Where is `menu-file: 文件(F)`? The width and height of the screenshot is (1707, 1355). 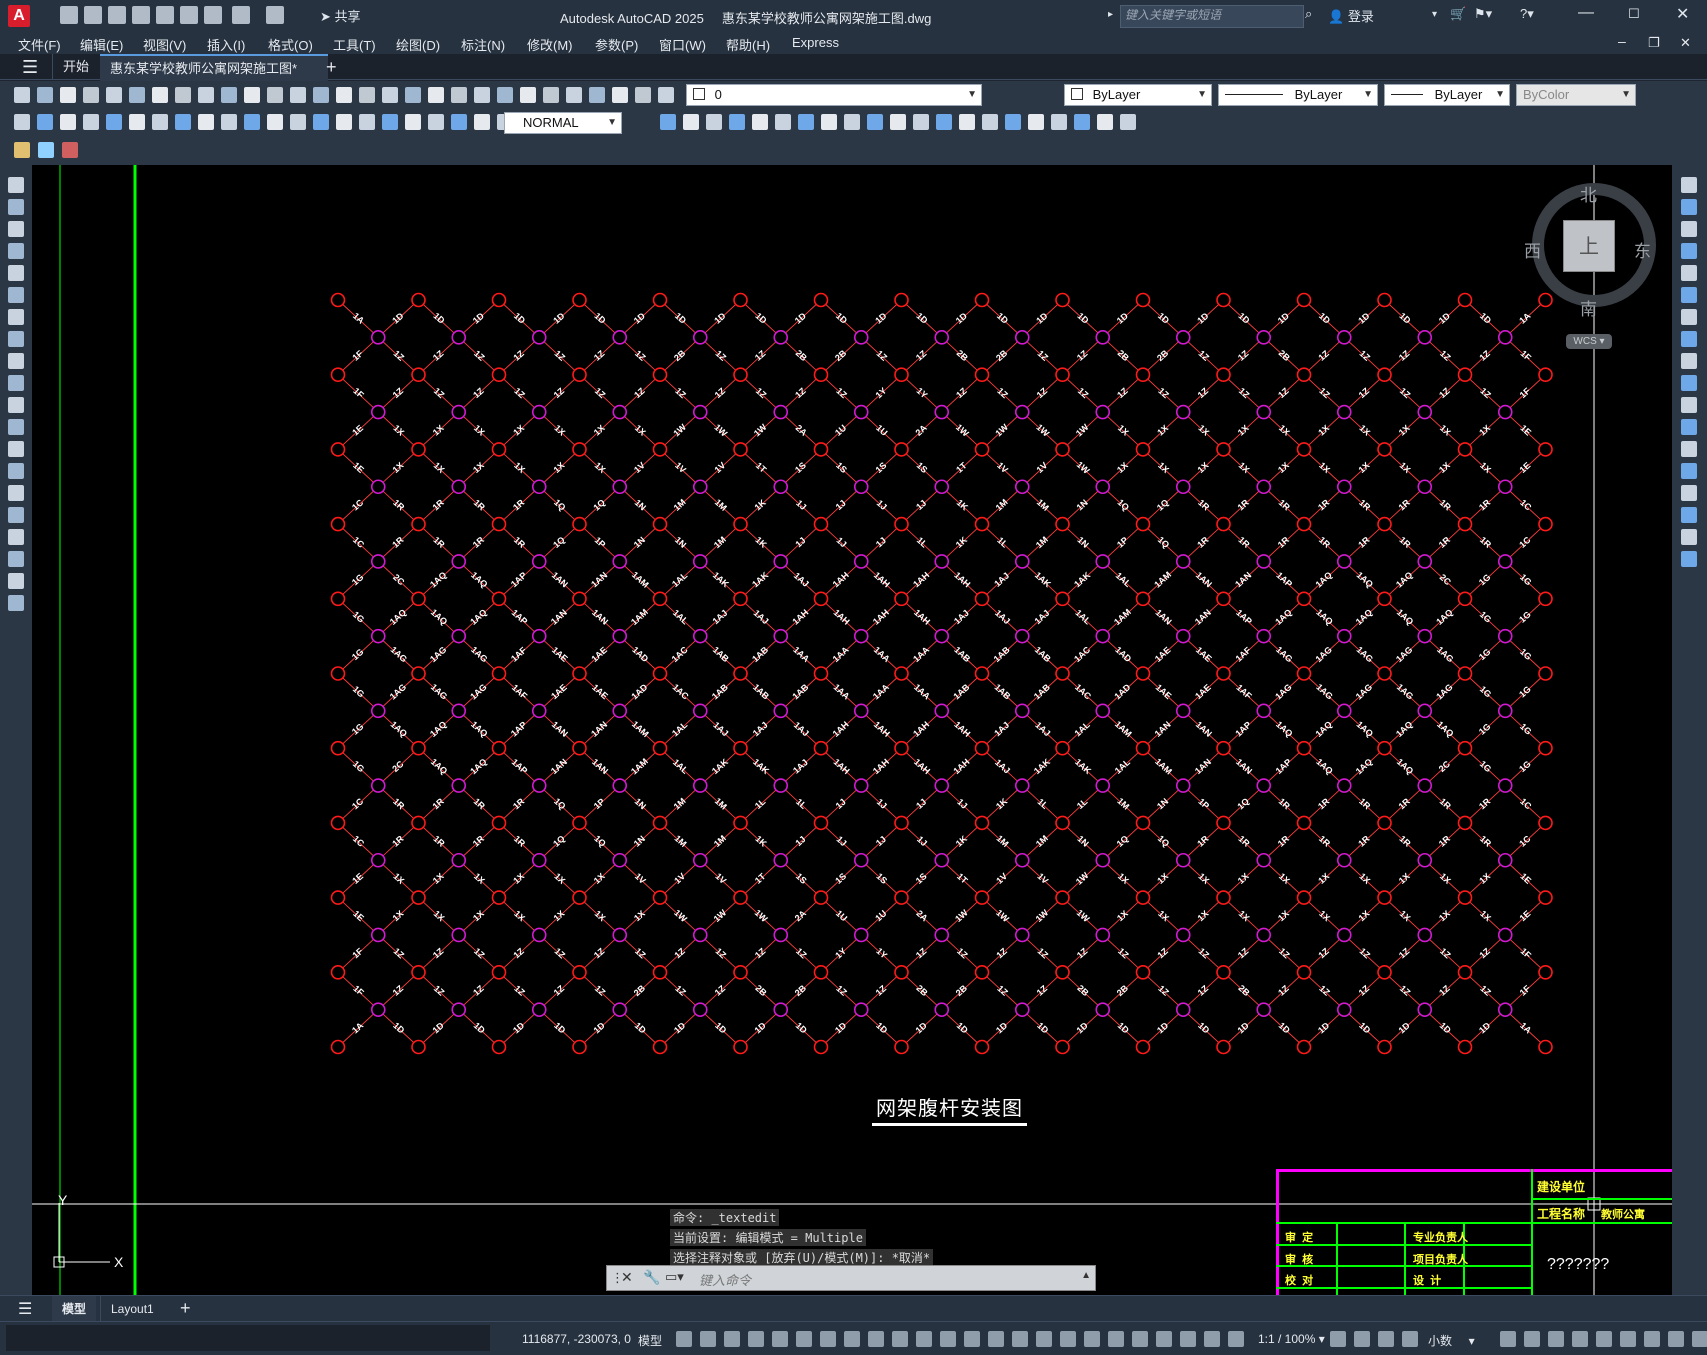 menu-file: 文件(F) is located at coordinates (39, 44).